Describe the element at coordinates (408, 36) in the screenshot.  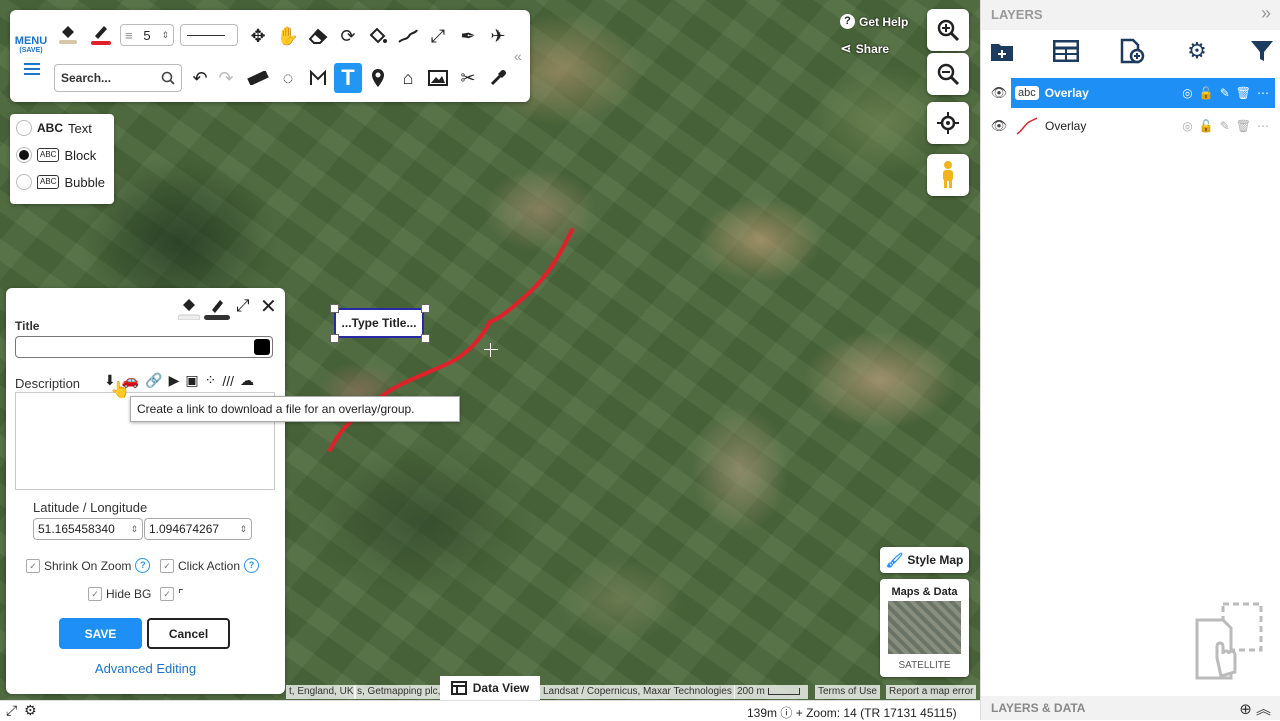
I see `freehand-icon` at that location.